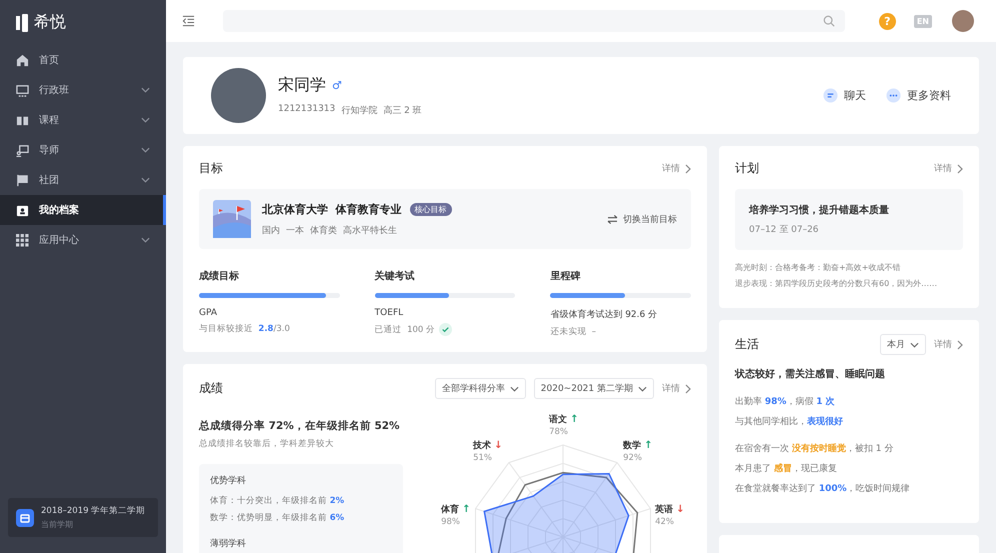 This screenshot has width=996, height=553. Describe the element at coordinates (451, 522) in the screenshot. I see `score-rate: 98%` at that location.